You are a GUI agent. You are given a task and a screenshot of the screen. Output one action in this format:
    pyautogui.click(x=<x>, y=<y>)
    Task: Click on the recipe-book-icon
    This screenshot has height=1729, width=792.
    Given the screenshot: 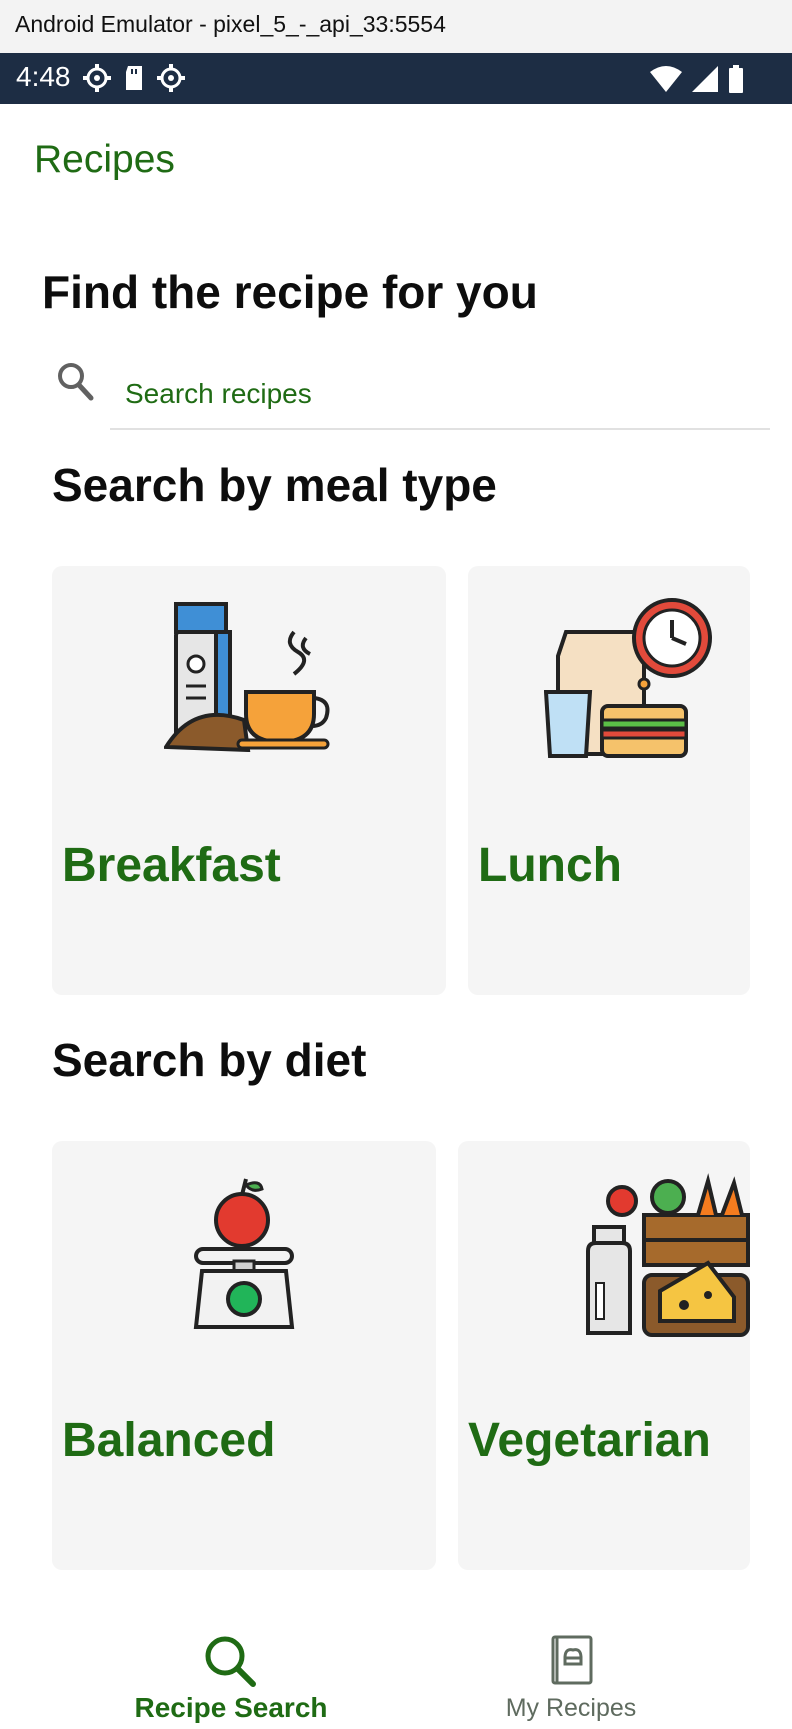 What is the action you would take?
    pyautogui.click(x=572, y=1660)
    